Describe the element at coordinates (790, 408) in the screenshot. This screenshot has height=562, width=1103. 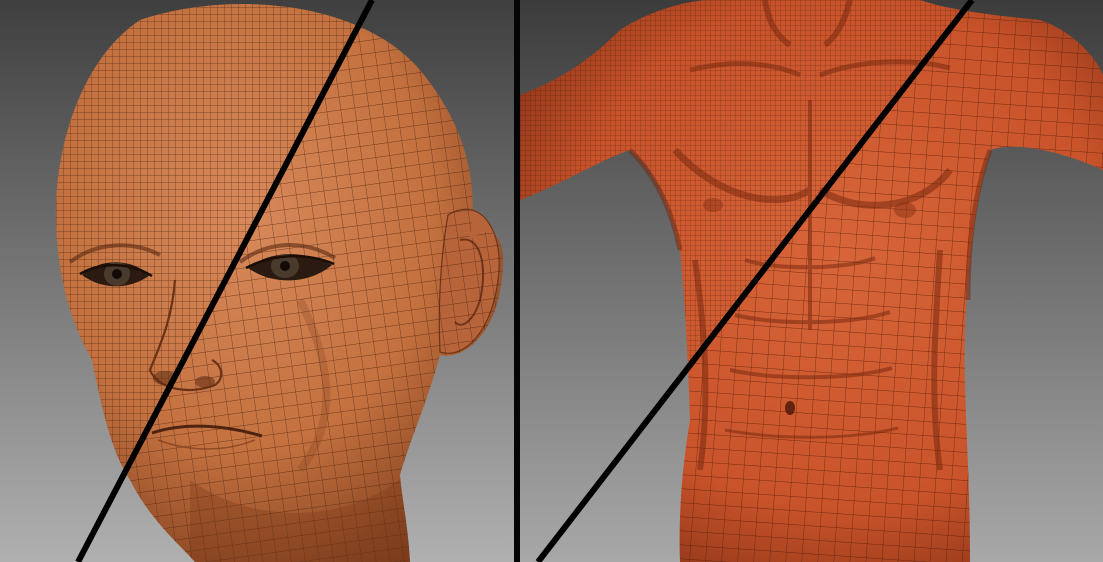
I see `navel` at that location.